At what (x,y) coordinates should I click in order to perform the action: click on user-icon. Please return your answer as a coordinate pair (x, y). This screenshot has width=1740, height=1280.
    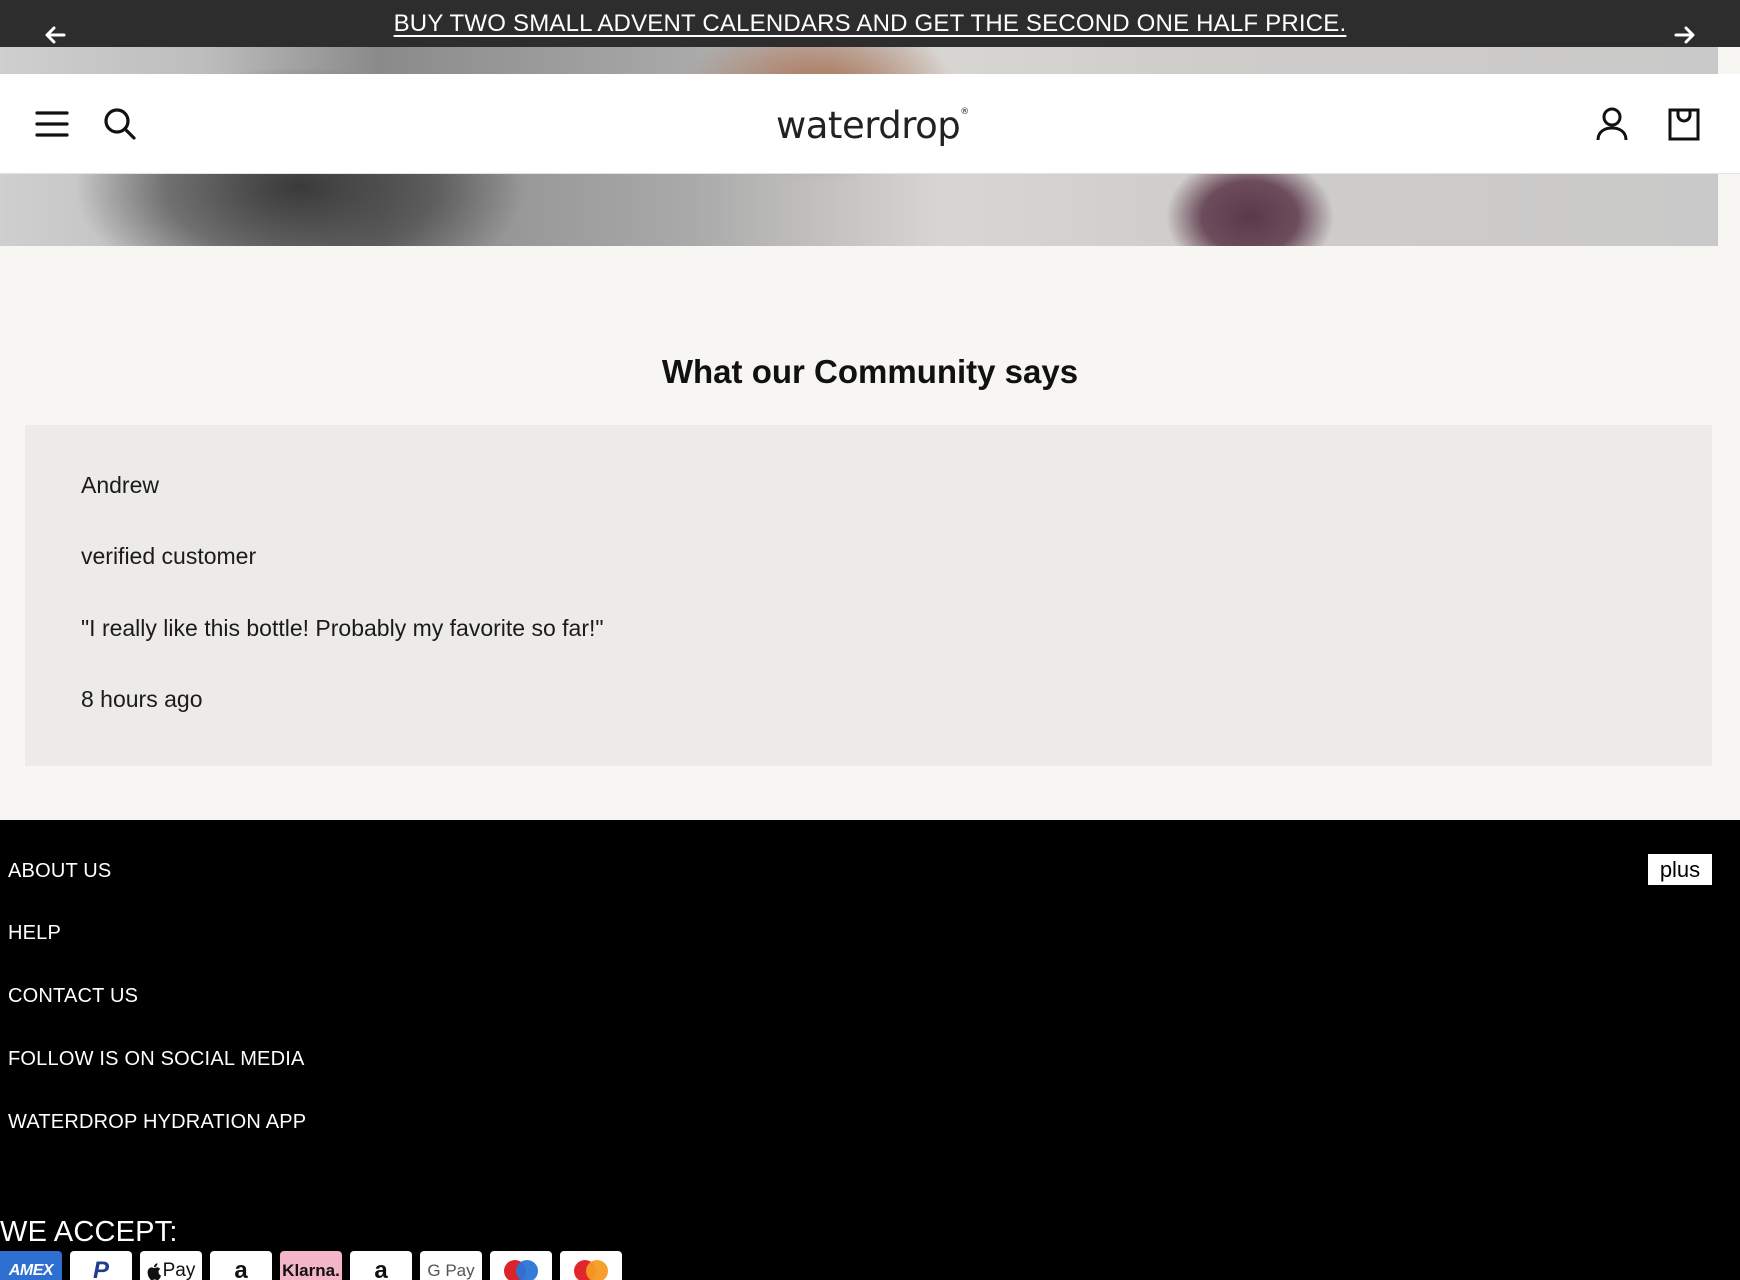
    Looking at the image, I should click on (1612, 124).